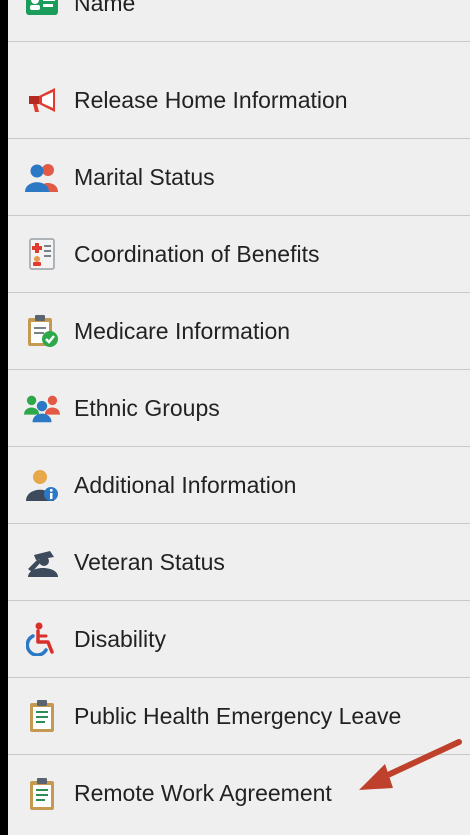 This screenshot has width=470, height=835. Describe the element at coordinates (239, 177) in the screenshot. I see `menu-item-marital-status: Marital Status` at that location.